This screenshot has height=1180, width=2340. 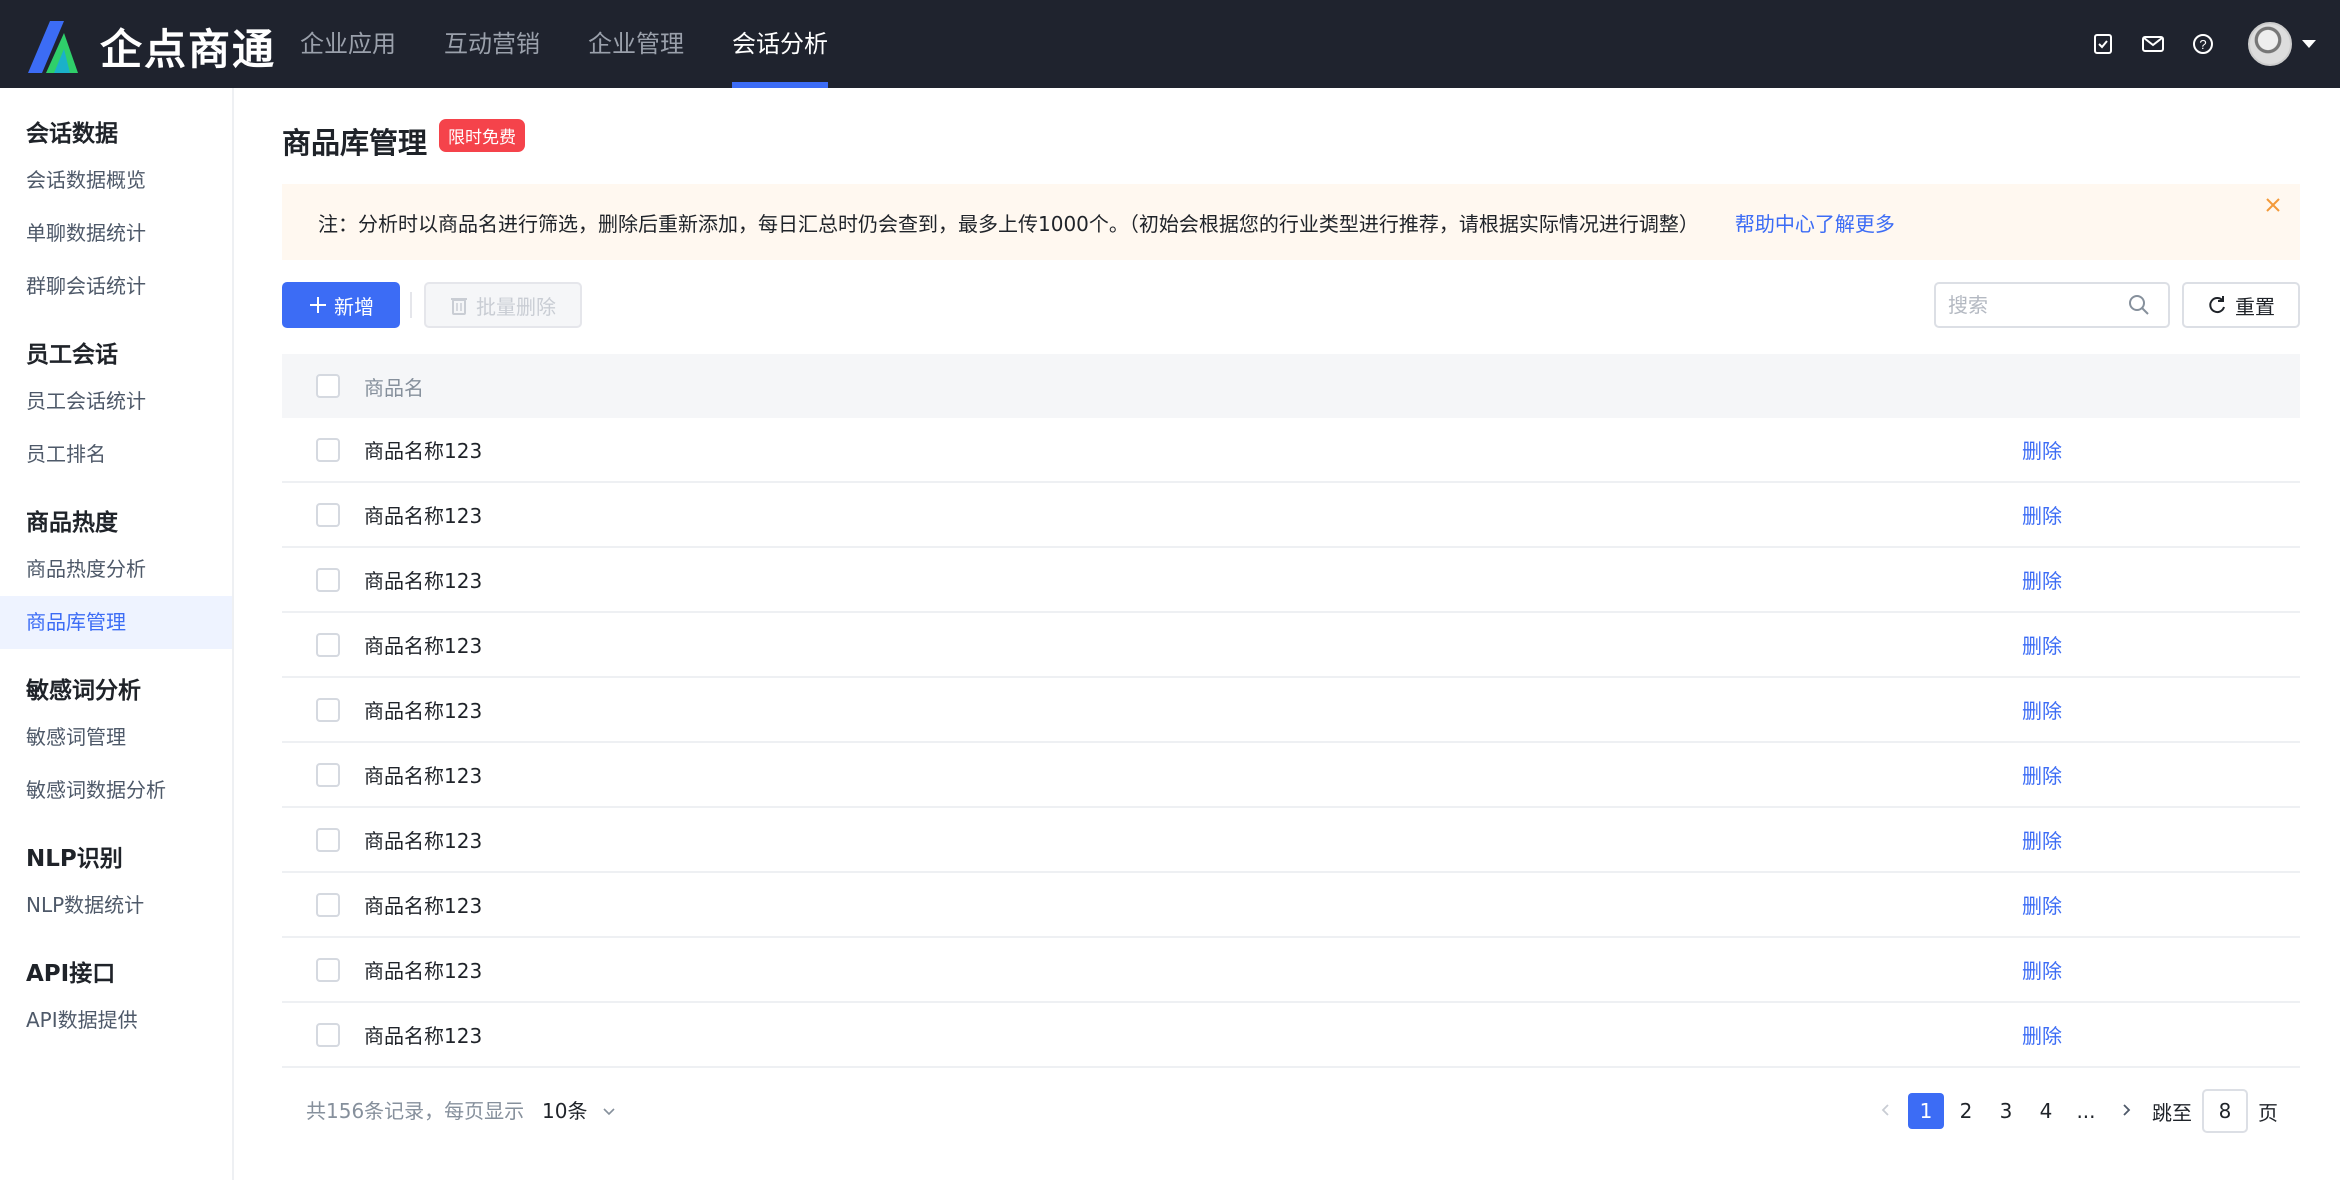 I want to click on table-header: 商品名, so click(x=1291, y=386).